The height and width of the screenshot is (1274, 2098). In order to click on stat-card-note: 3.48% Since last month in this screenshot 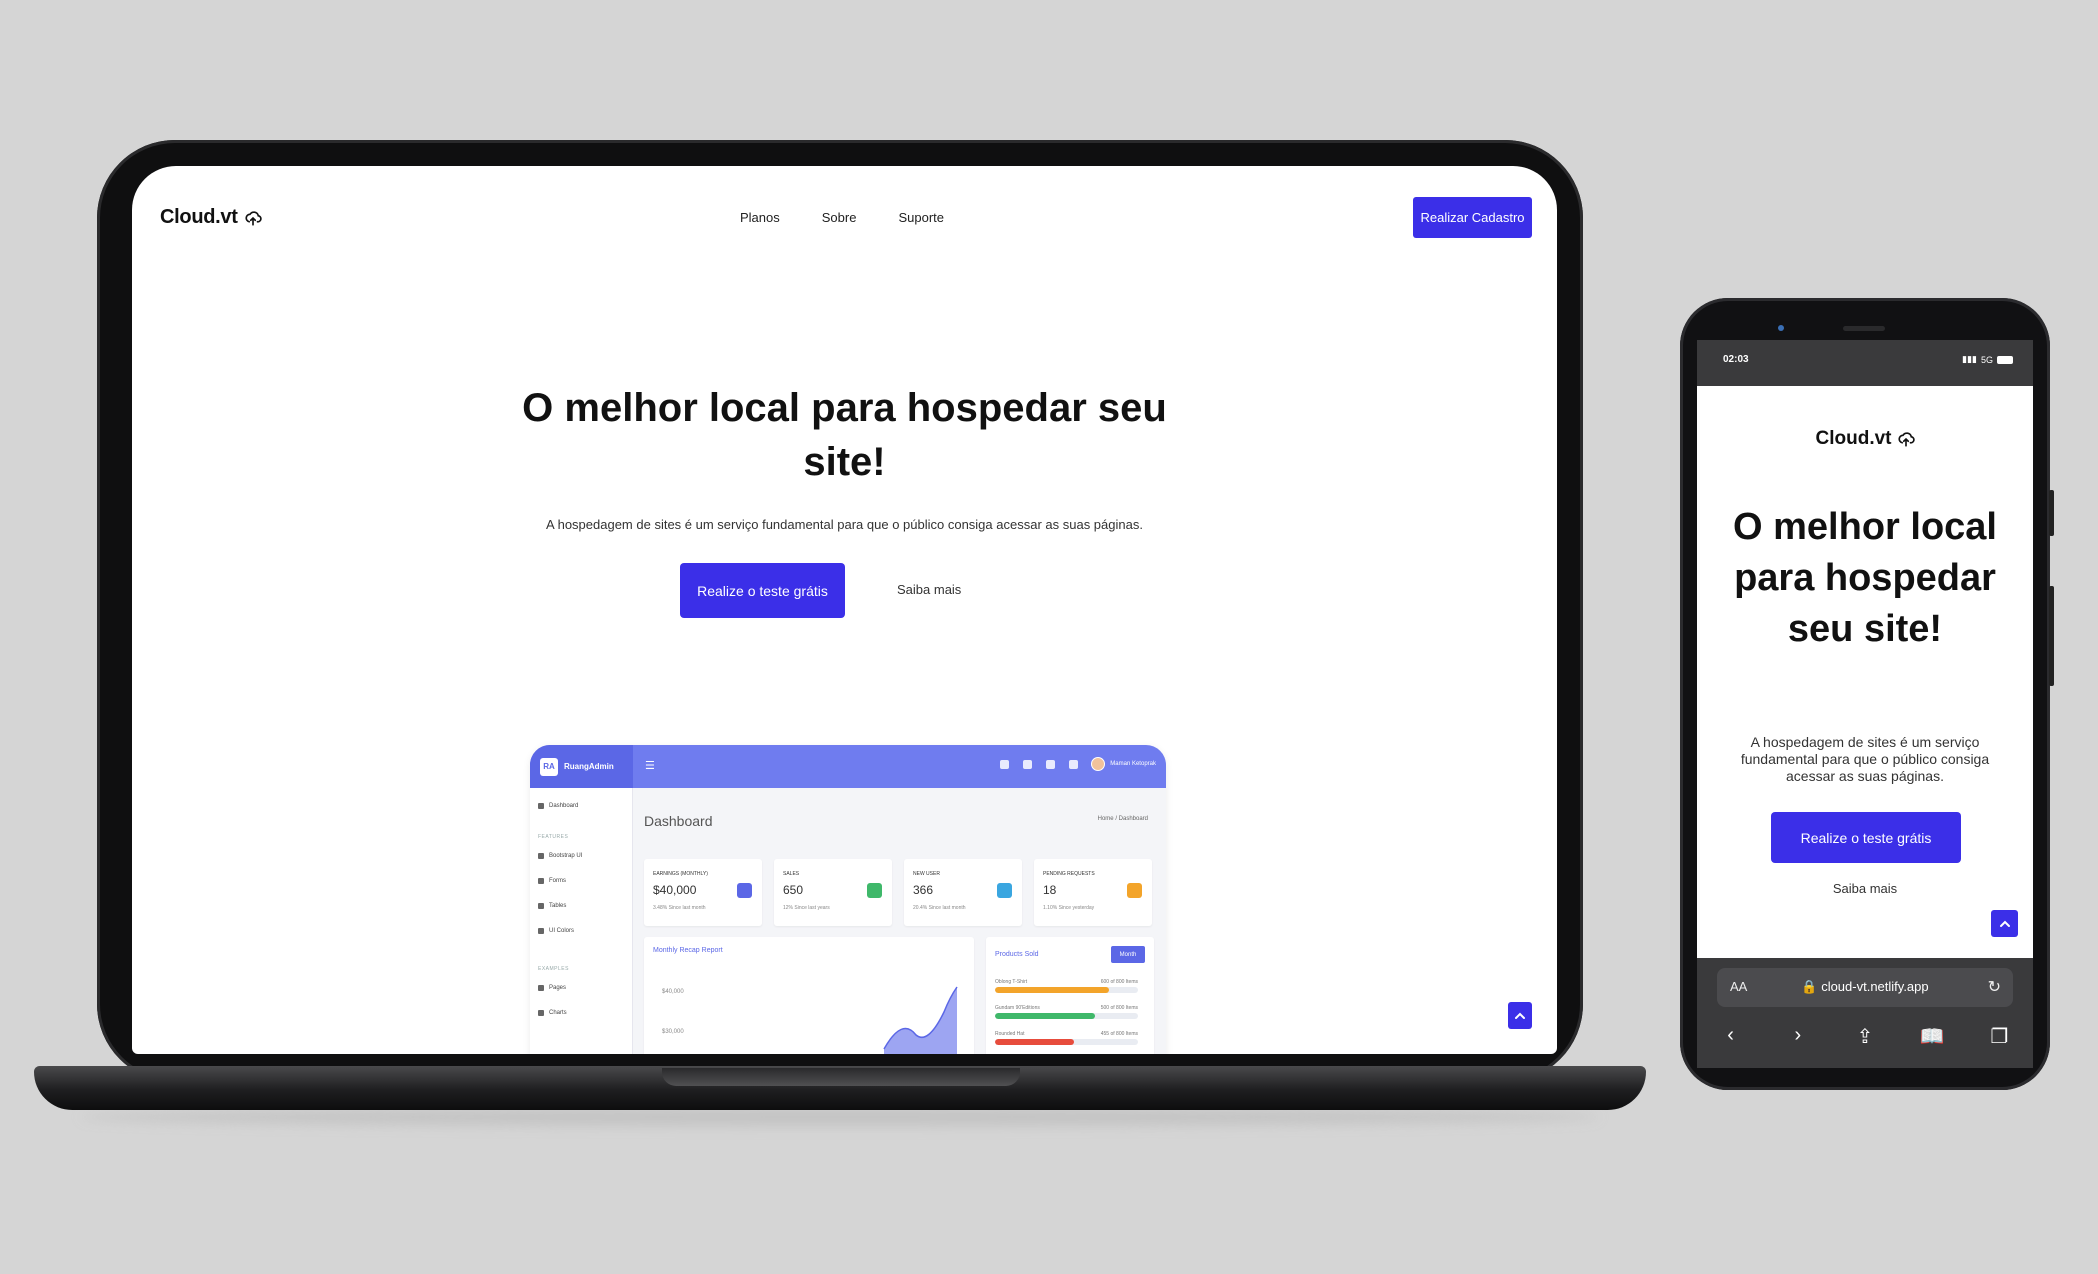, I will do `click(679, 908)`.